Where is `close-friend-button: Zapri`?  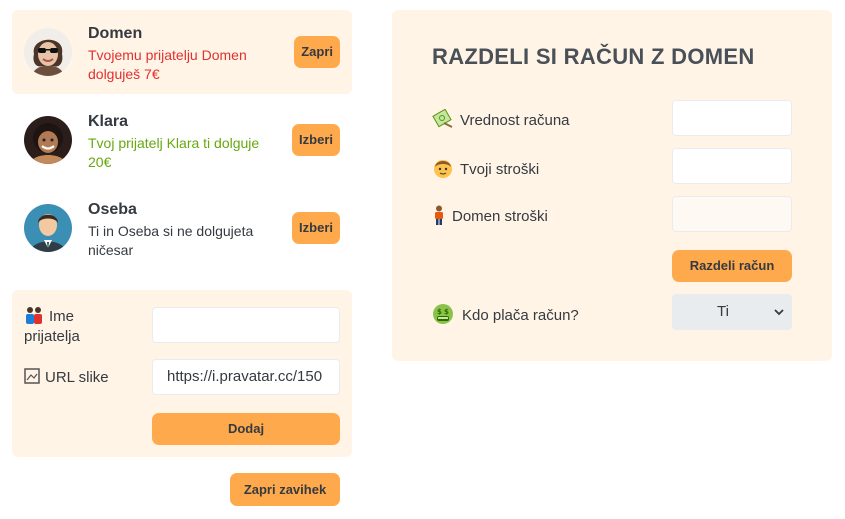 close-friend-button: Zapri is located at coordinates (317, 52).